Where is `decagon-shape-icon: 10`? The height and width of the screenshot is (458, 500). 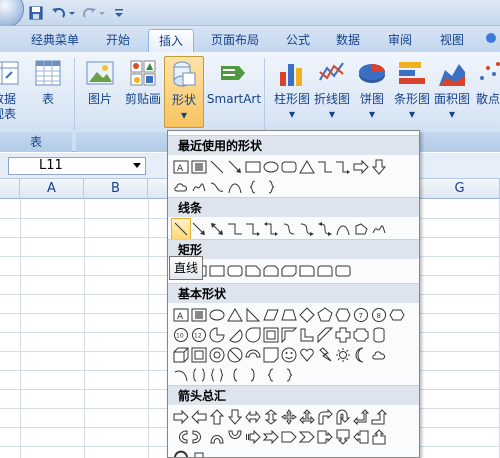 decagon-shape-icon: 10 is located at coordinates (181, 335).